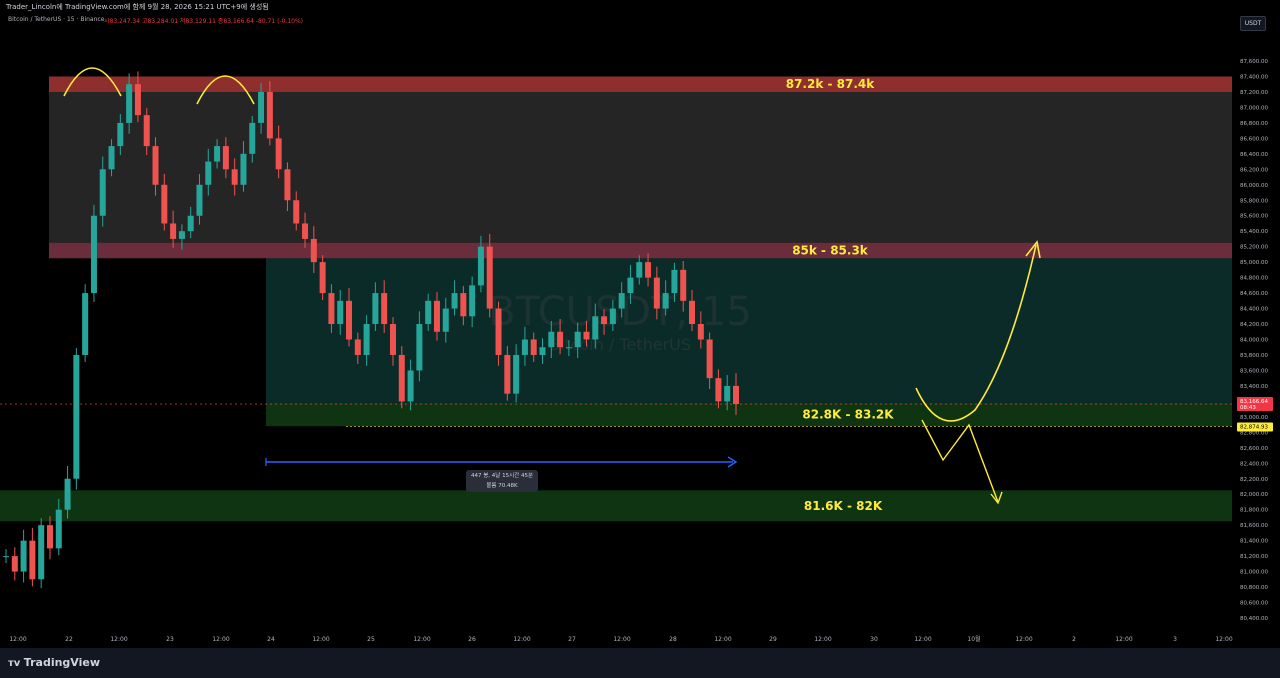 The image size is (1280, 678). Describe the element at coordinates (502, 476) in the screenshot. I see `measure-bars: 447 봉, 4날 15시간 45분` at that location.